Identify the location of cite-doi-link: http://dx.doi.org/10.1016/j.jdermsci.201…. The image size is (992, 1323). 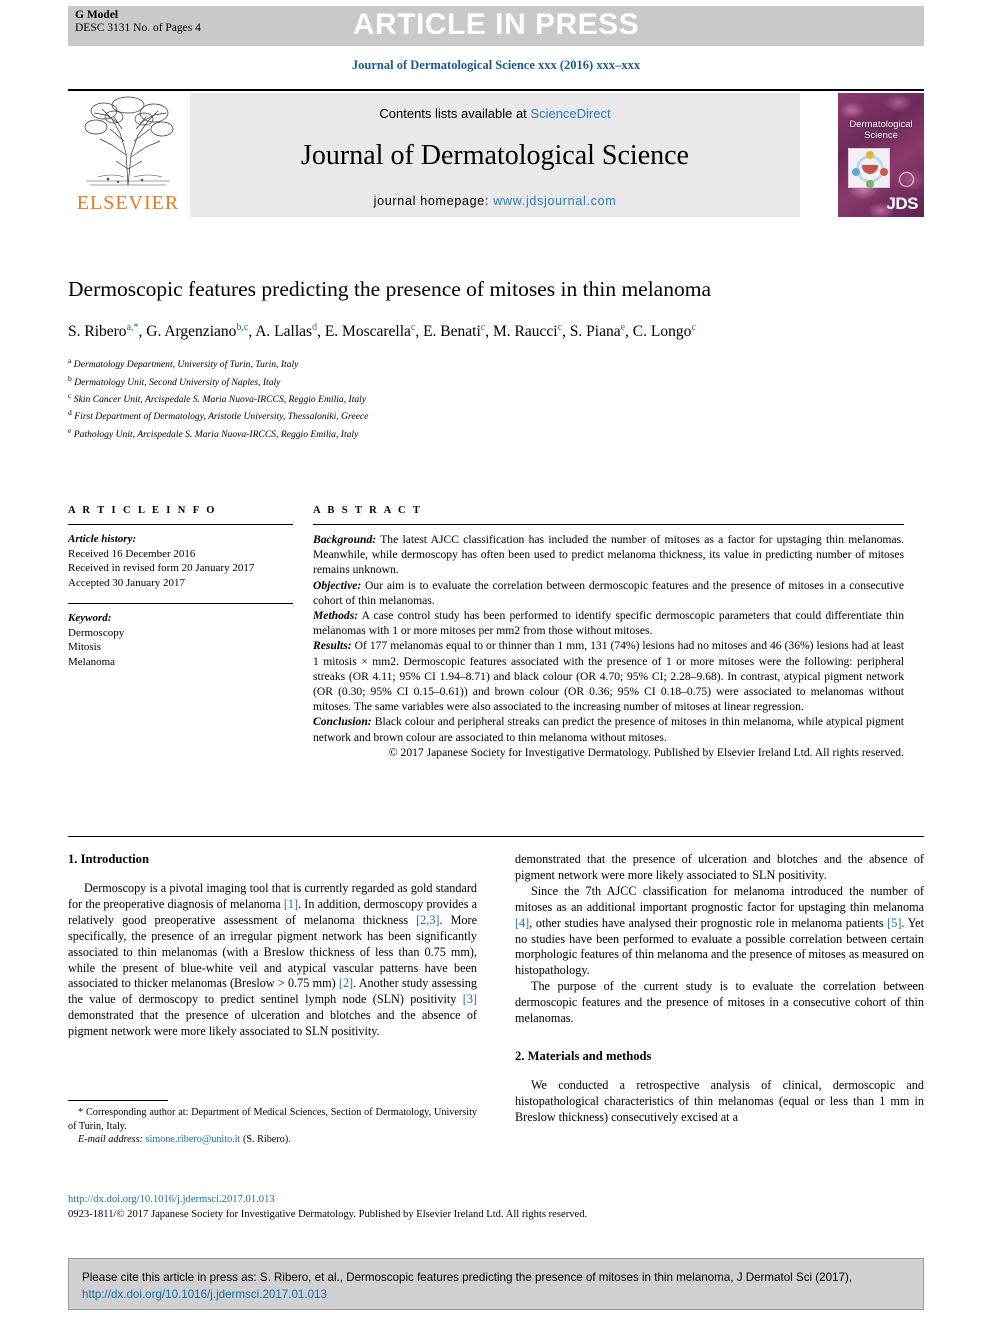
(204, 1294).